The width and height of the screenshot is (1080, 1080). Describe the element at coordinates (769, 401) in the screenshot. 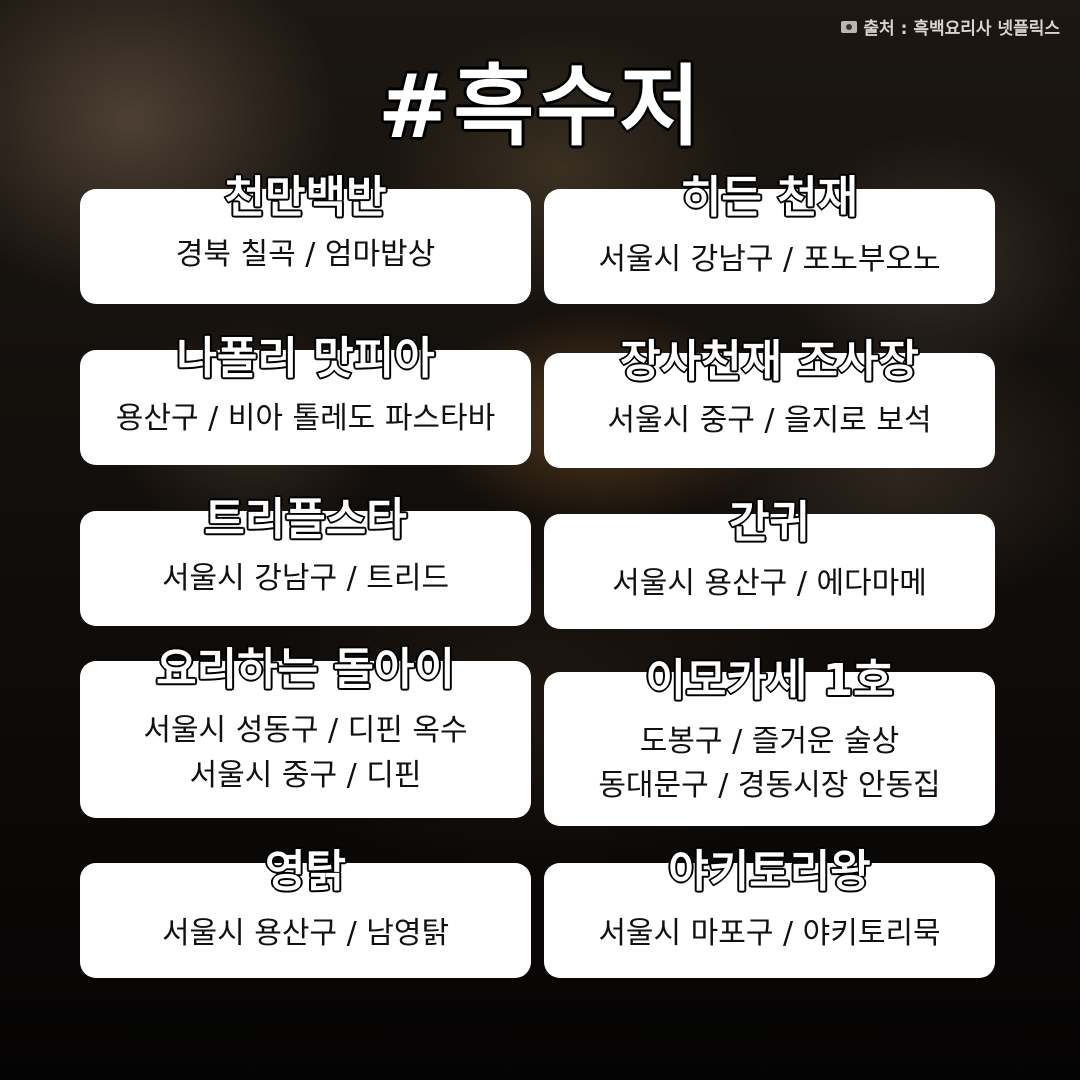

I see `chef-card: 장사천재 조사장 서울시 중구 / 을지로 보석` at that location.